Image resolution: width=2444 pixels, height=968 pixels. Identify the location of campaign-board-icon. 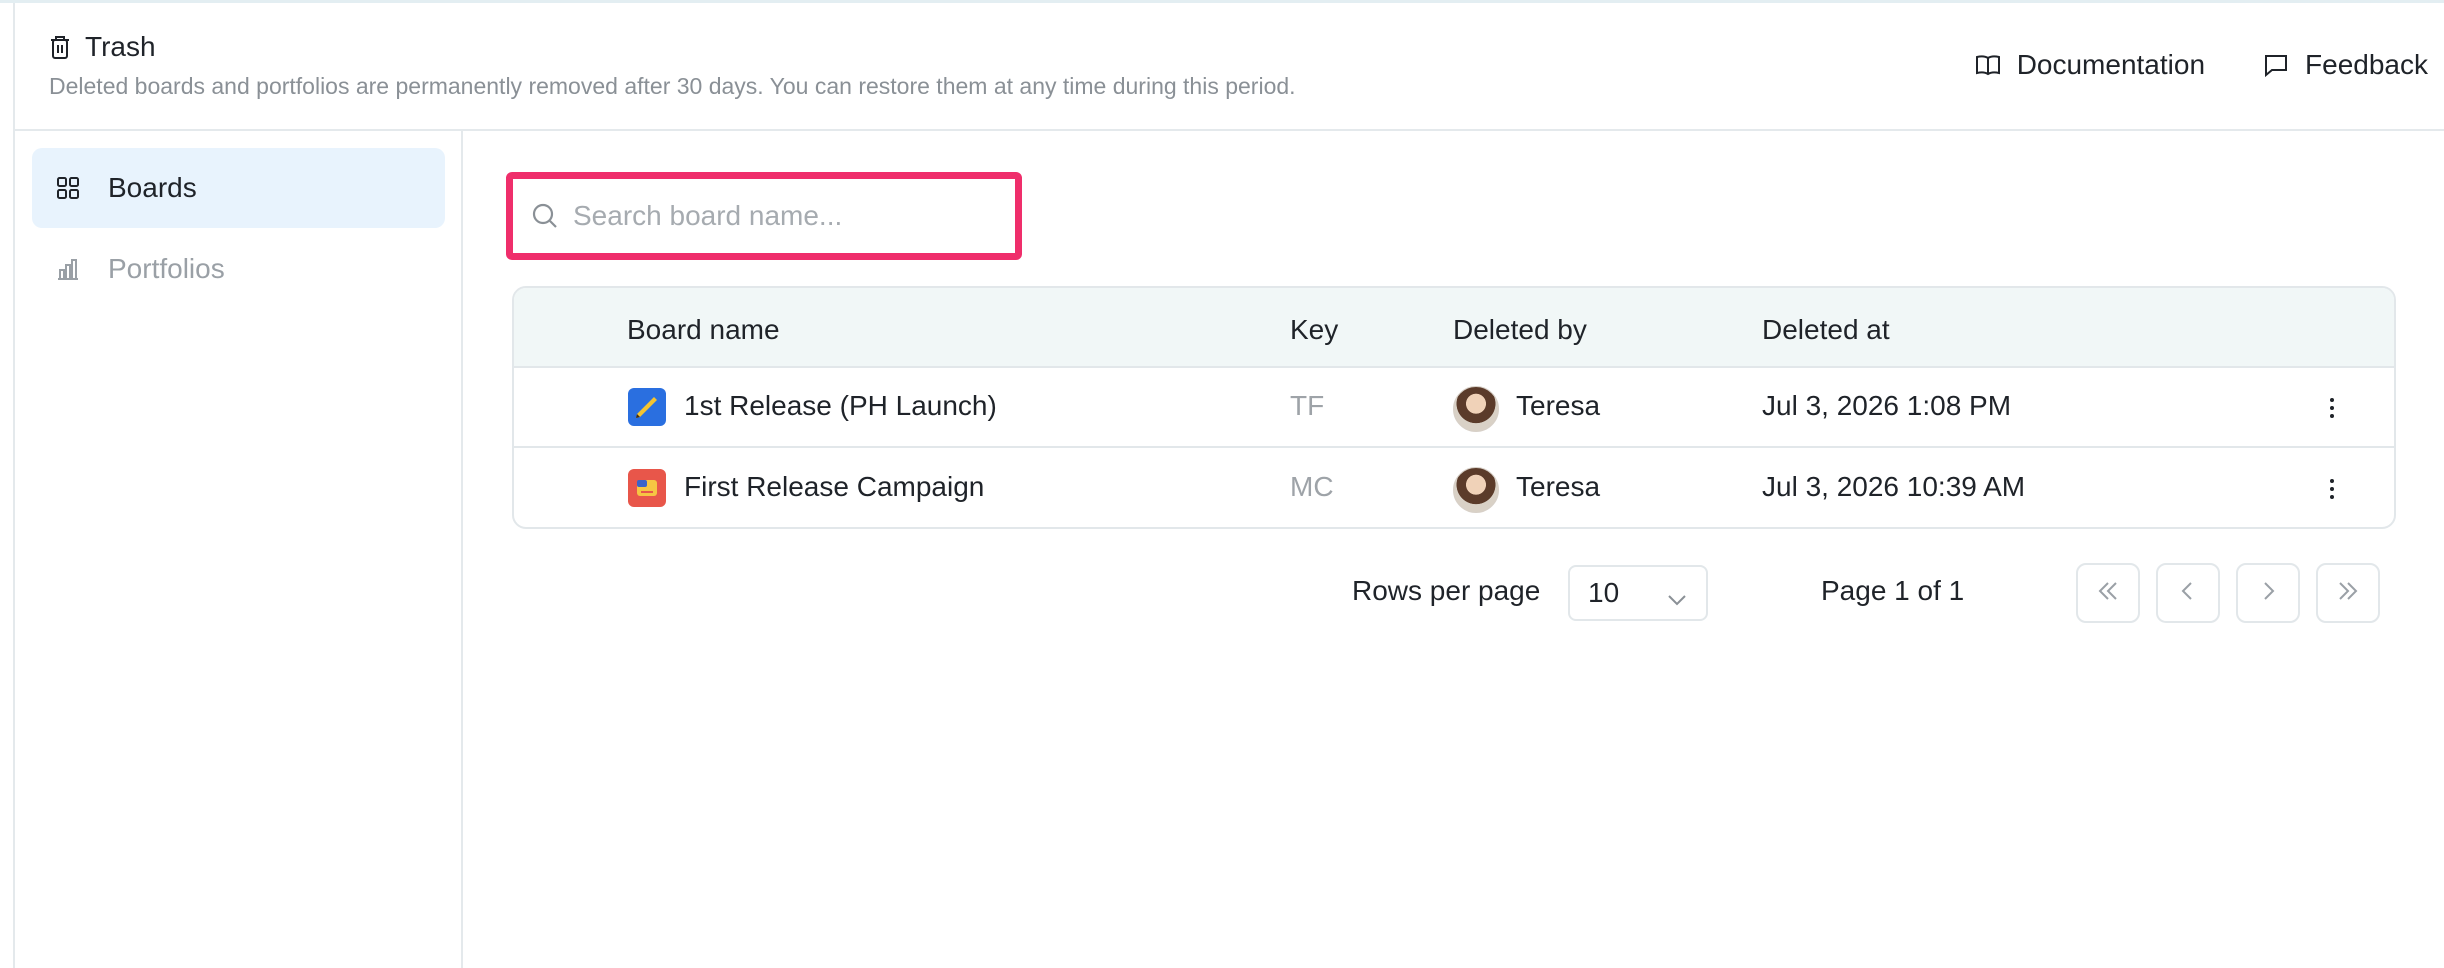
(647, 488).